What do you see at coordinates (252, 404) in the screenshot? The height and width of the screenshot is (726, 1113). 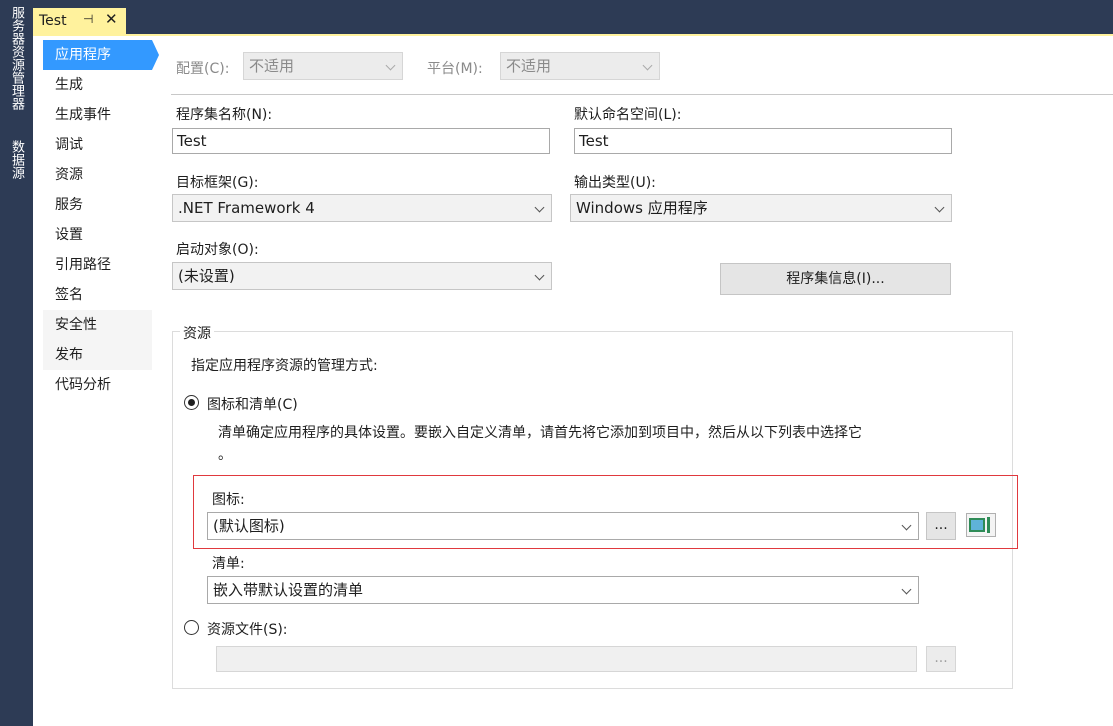 I see `radio-icon-manifest-label: 图标和清单(C)` at bounding box center [252, 404].